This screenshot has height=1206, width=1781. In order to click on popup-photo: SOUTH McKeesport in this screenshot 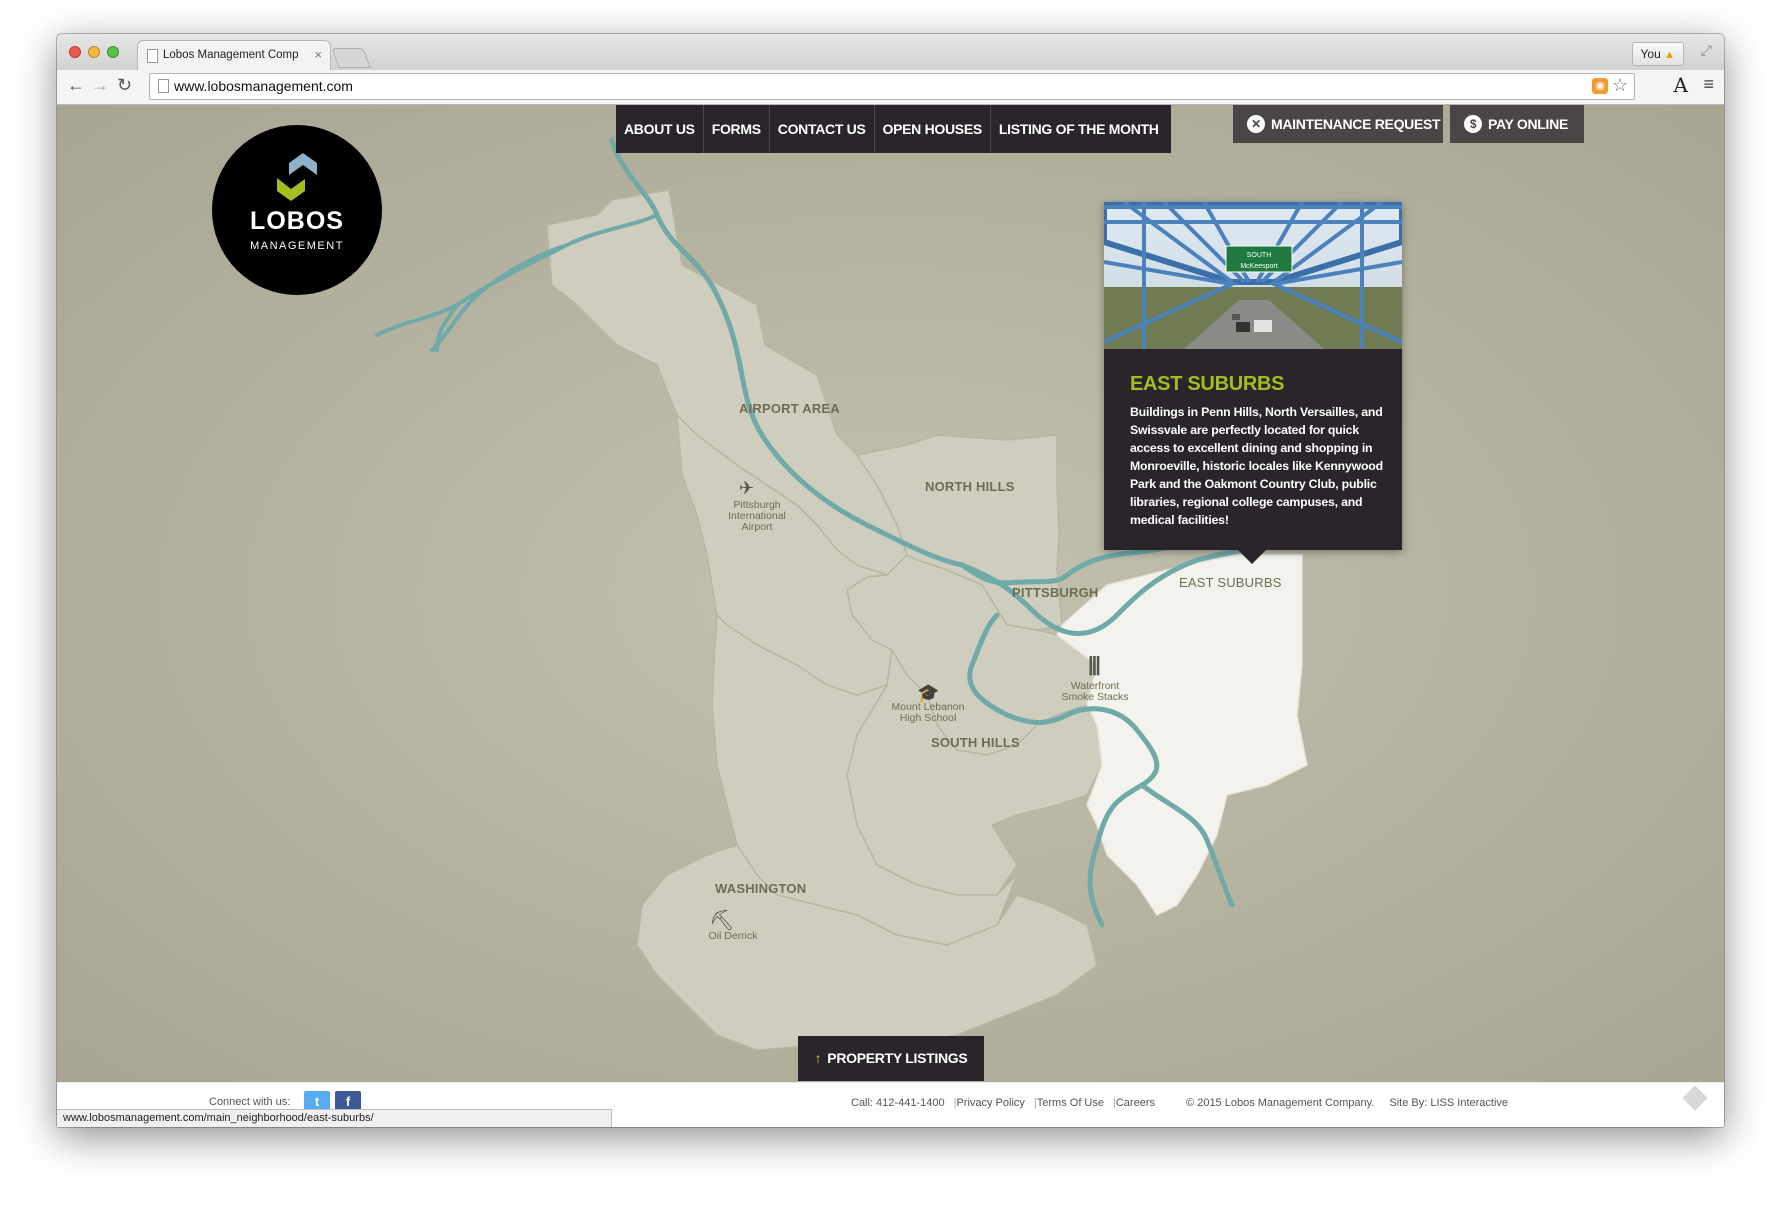, I will do `click(1253, 275)`.